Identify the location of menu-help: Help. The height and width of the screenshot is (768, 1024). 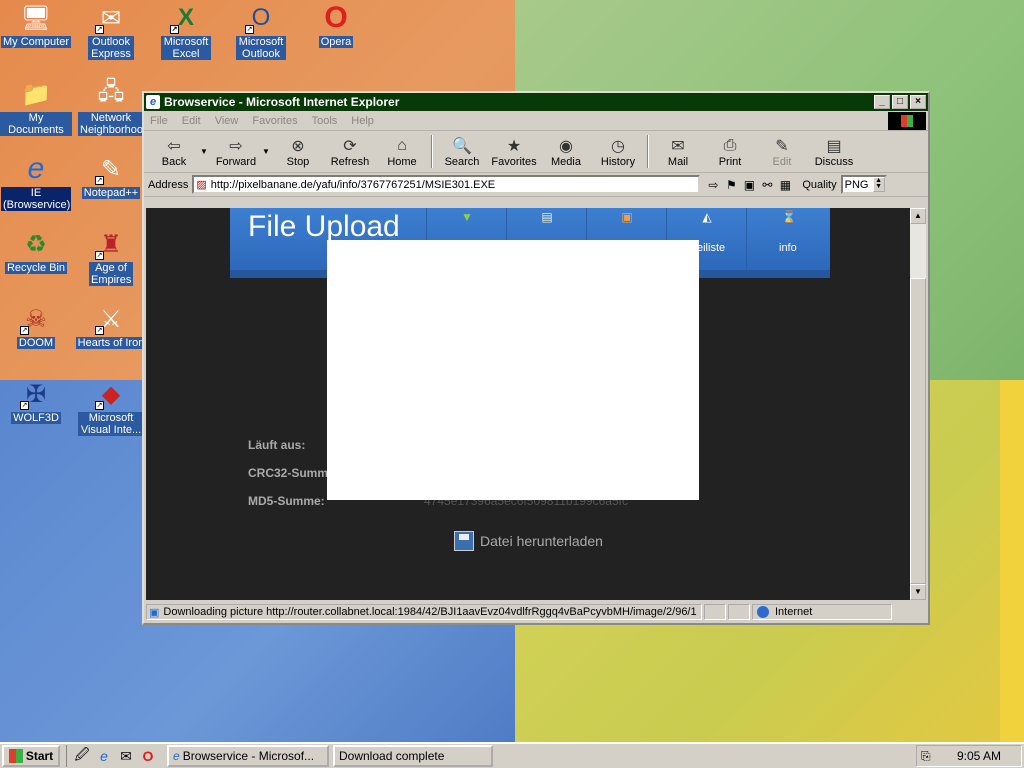
(362, 121).